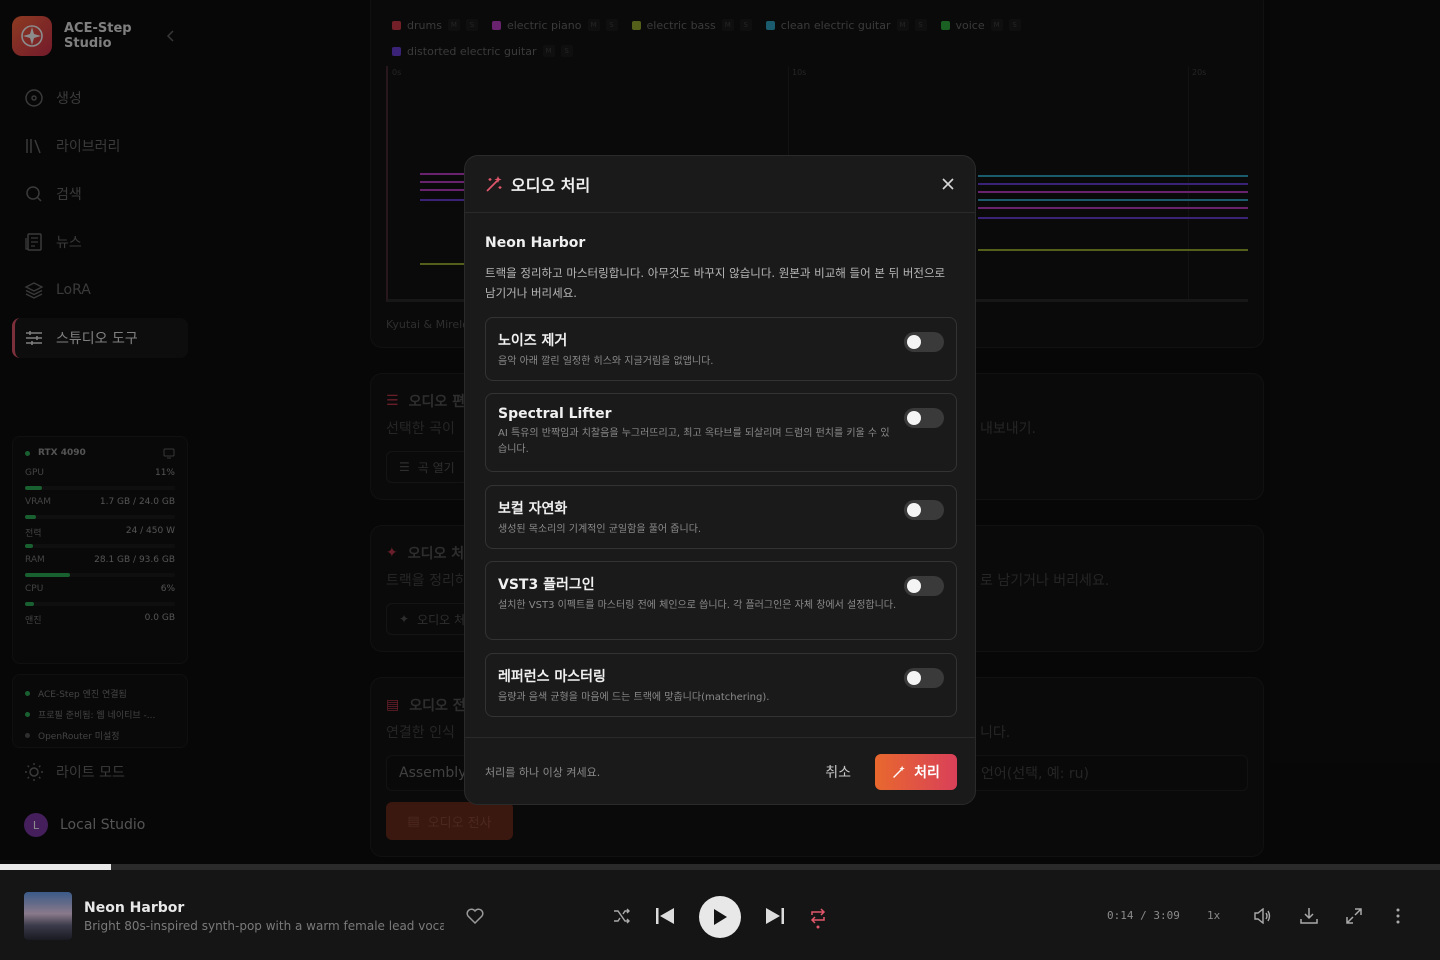 Image resolution: width=1440 pixels, height=960 pixels. Describe the element at coordinates (543, 772) in the screenshot. I see `footer-hint: 처리를 하나 이상 켜세요.` at that location.